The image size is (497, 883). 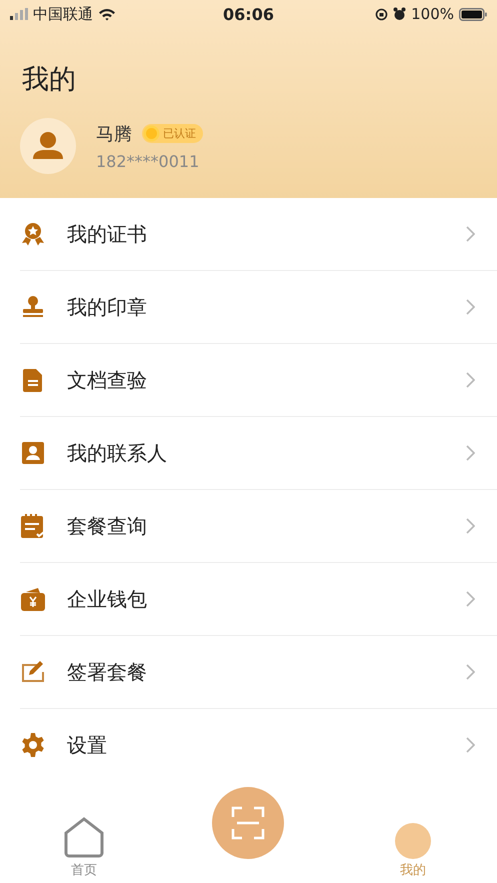 I want to click on battery-icon, so click(x=473, y=14).